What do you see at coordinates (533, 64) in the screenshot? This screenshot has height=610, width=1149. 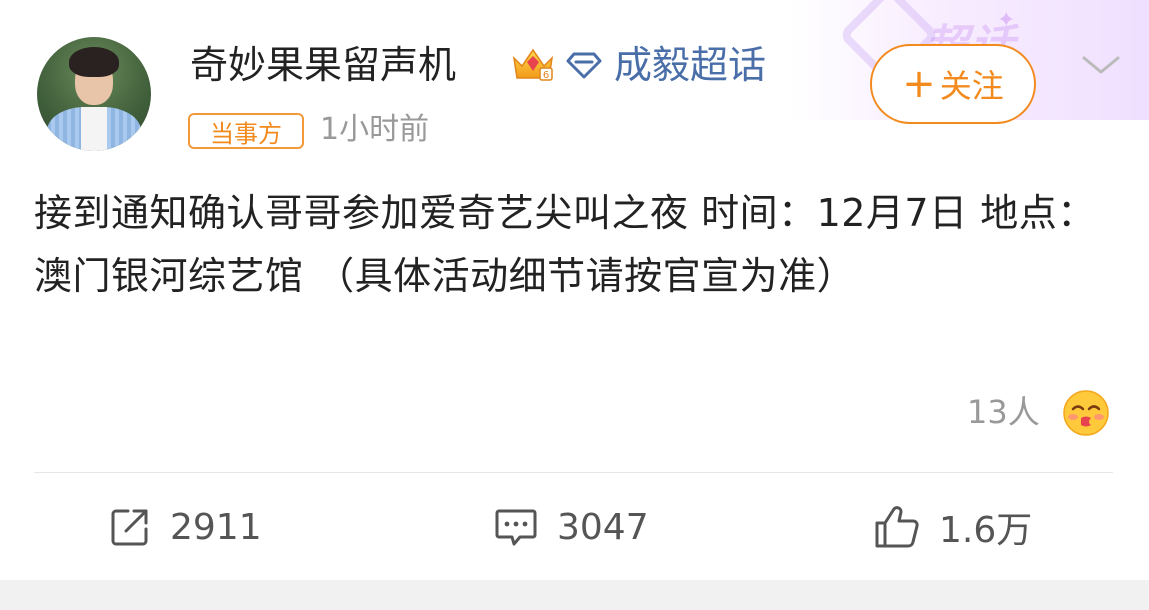 I see `crown-badge-icon: 6` at bounding box center [533, 64].